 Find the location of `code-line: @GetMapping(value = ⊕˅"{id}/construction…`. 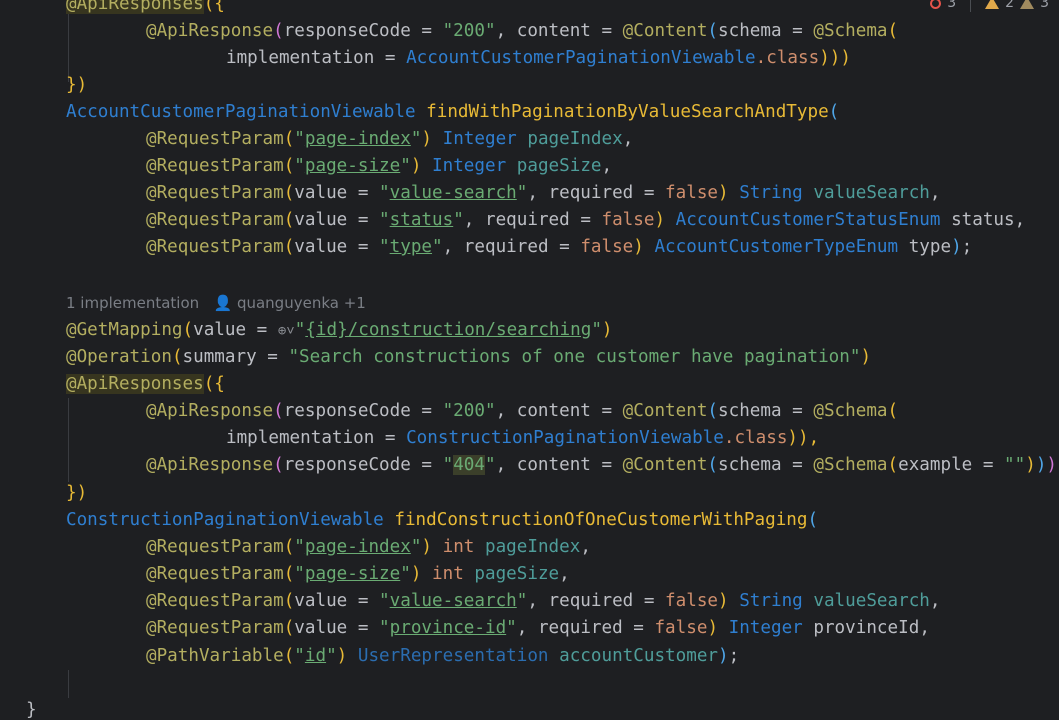

code-line: @GetMapping(value = ⊕˅"{id}/construction… is located at coordinates (339, 330).